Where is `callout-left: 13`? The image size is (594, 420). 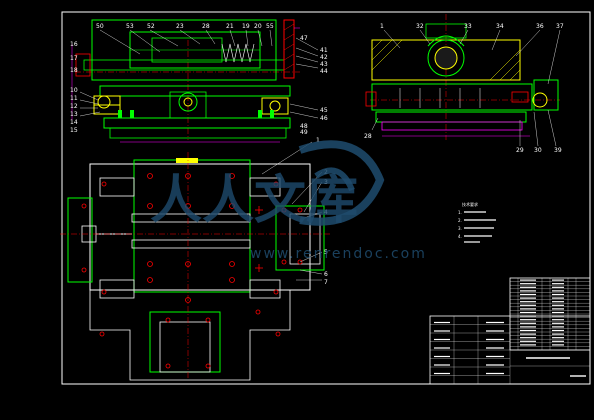
callout-left: 13 is located at coordinates (74, 114).